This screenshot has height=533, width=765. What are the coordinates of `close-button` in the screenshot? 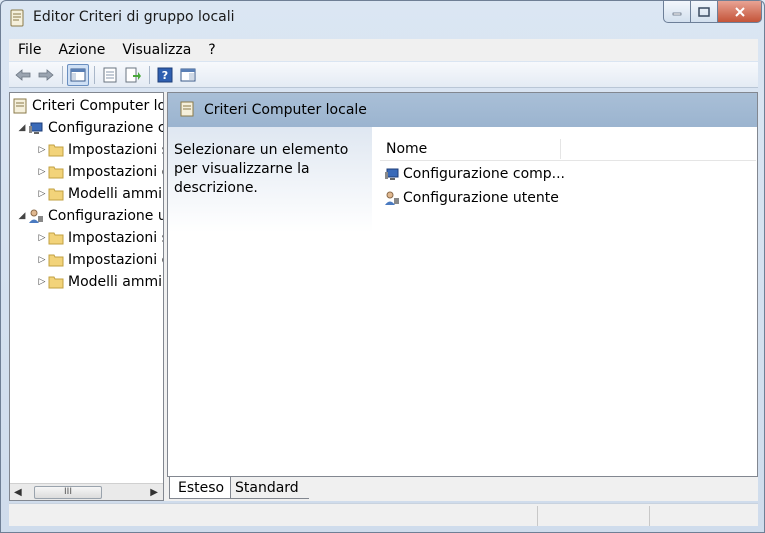 It's located at (740, 12).